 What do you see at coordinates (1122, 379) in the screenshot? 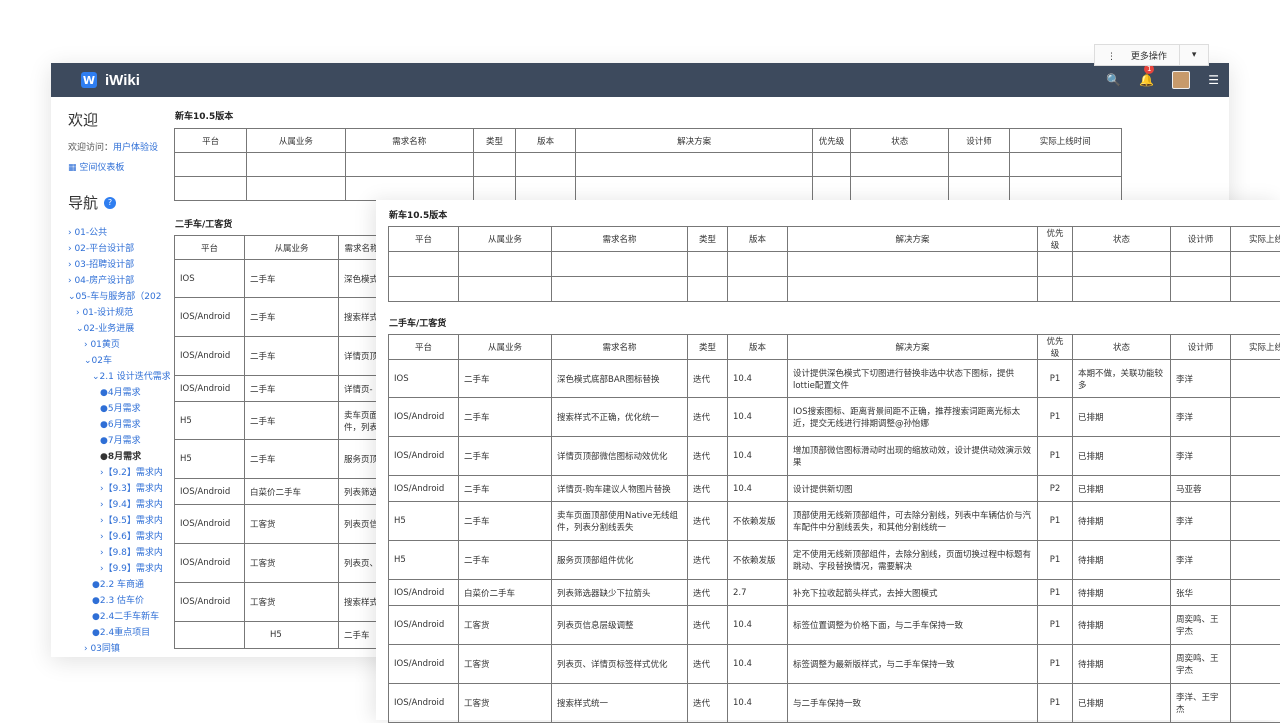
I see `table-cell: 本期不做，关联功能较多` at bounding box center [1122, 379].